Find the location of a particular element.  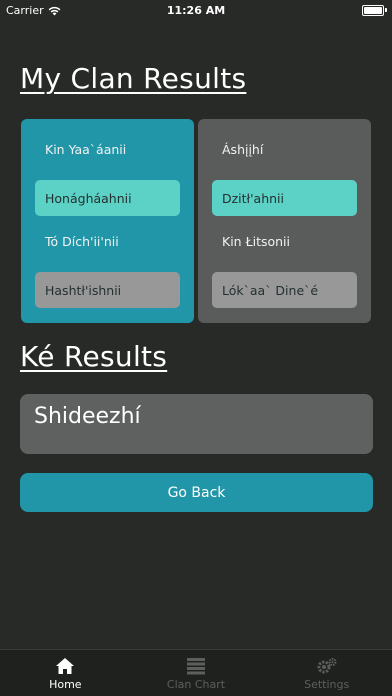

go-back-button: Go Back is located at coordinates (196, 492).